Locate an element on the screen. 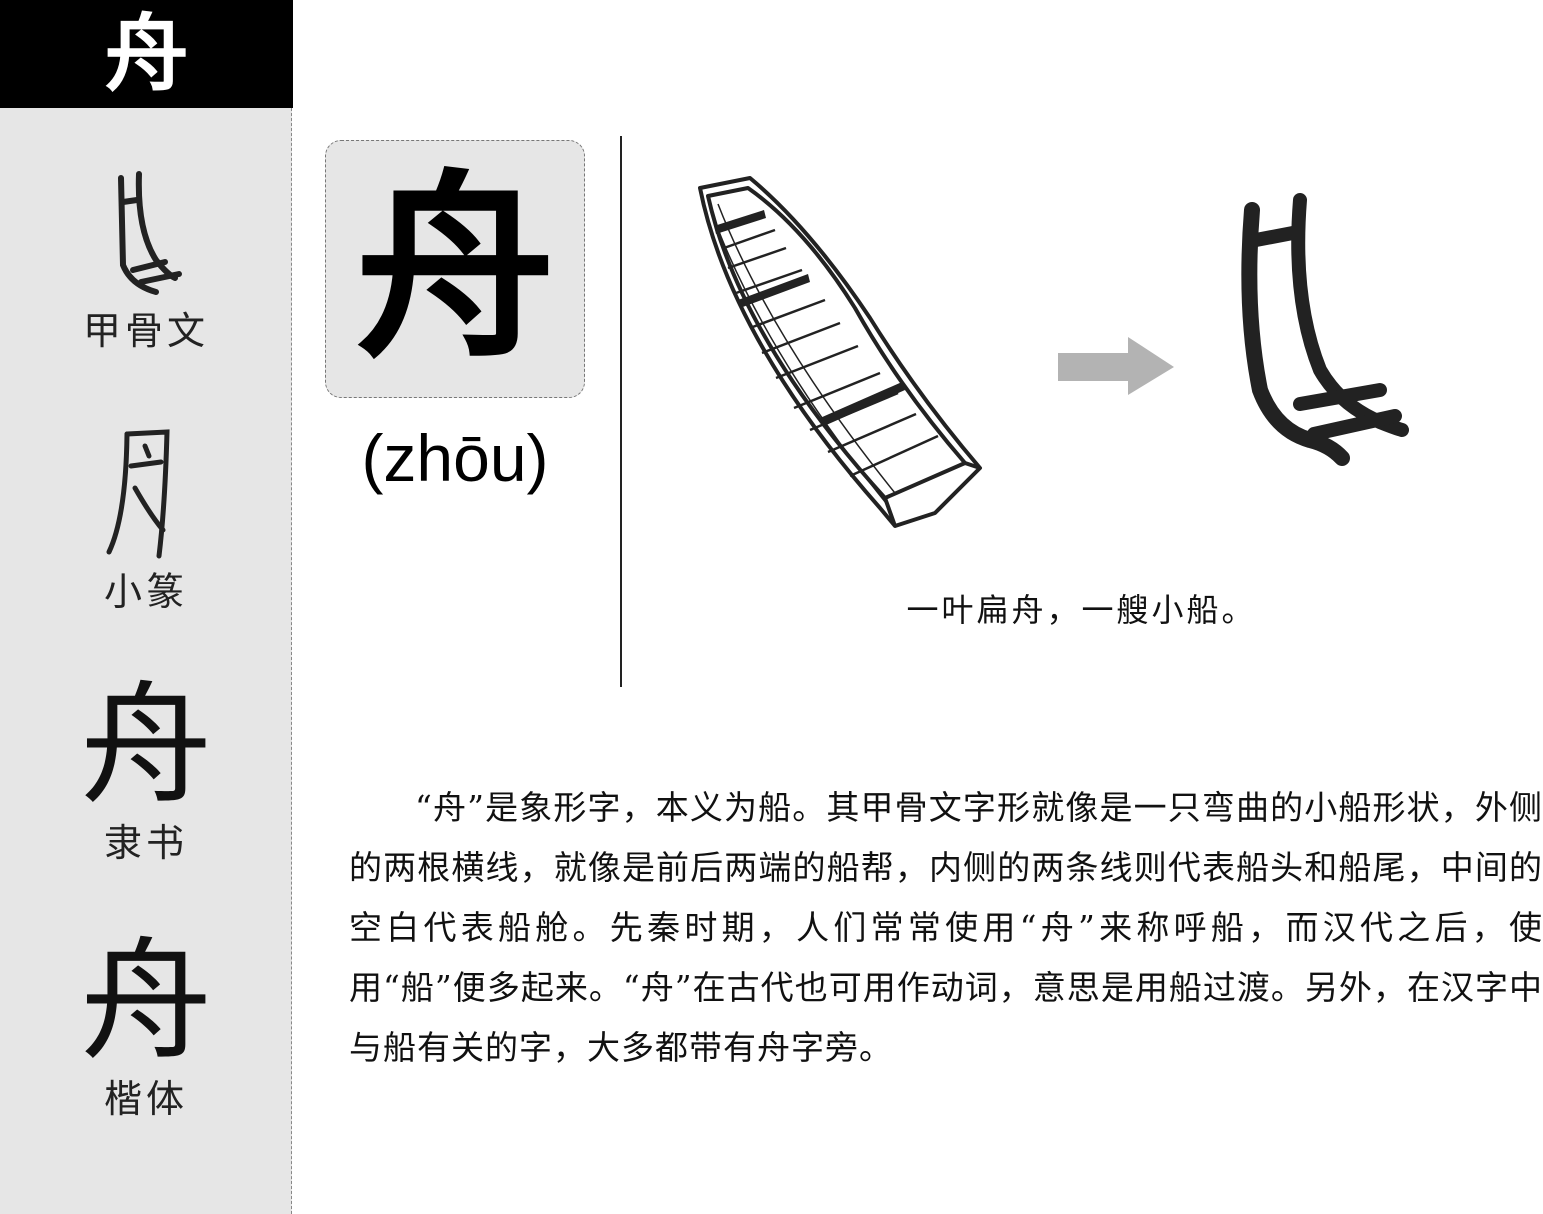 The width and height of the screenshot is (1543, 1214). regular-script-glyph: 舟 is located at coordinates (146, 1002).